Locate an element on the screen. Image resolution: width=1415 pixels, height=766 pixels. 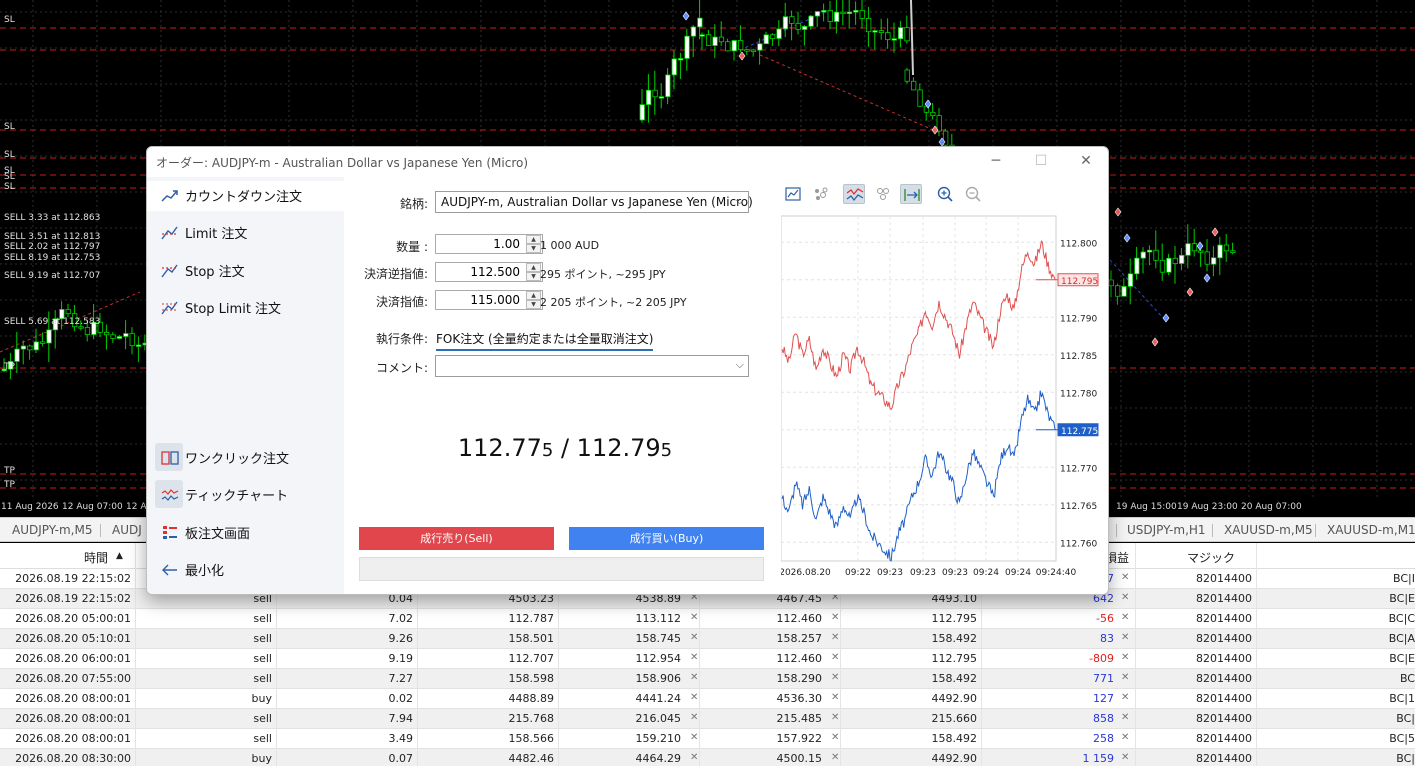
sidebar-item-stop-limit: Stop Limit 注文 is located at coordinates (221, 307).